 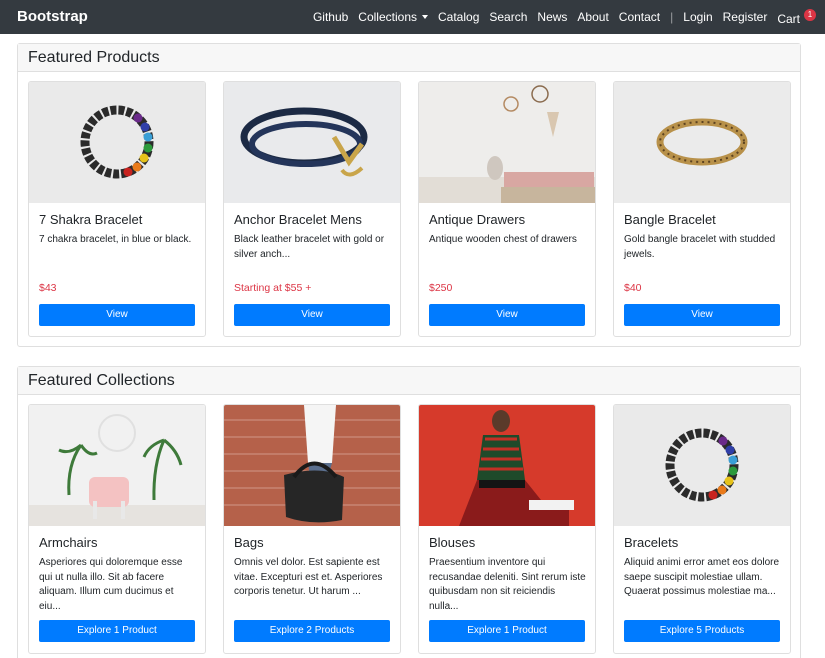 I want to click on nav-collections-dropdown: Collections, so click(x=393, y=17).